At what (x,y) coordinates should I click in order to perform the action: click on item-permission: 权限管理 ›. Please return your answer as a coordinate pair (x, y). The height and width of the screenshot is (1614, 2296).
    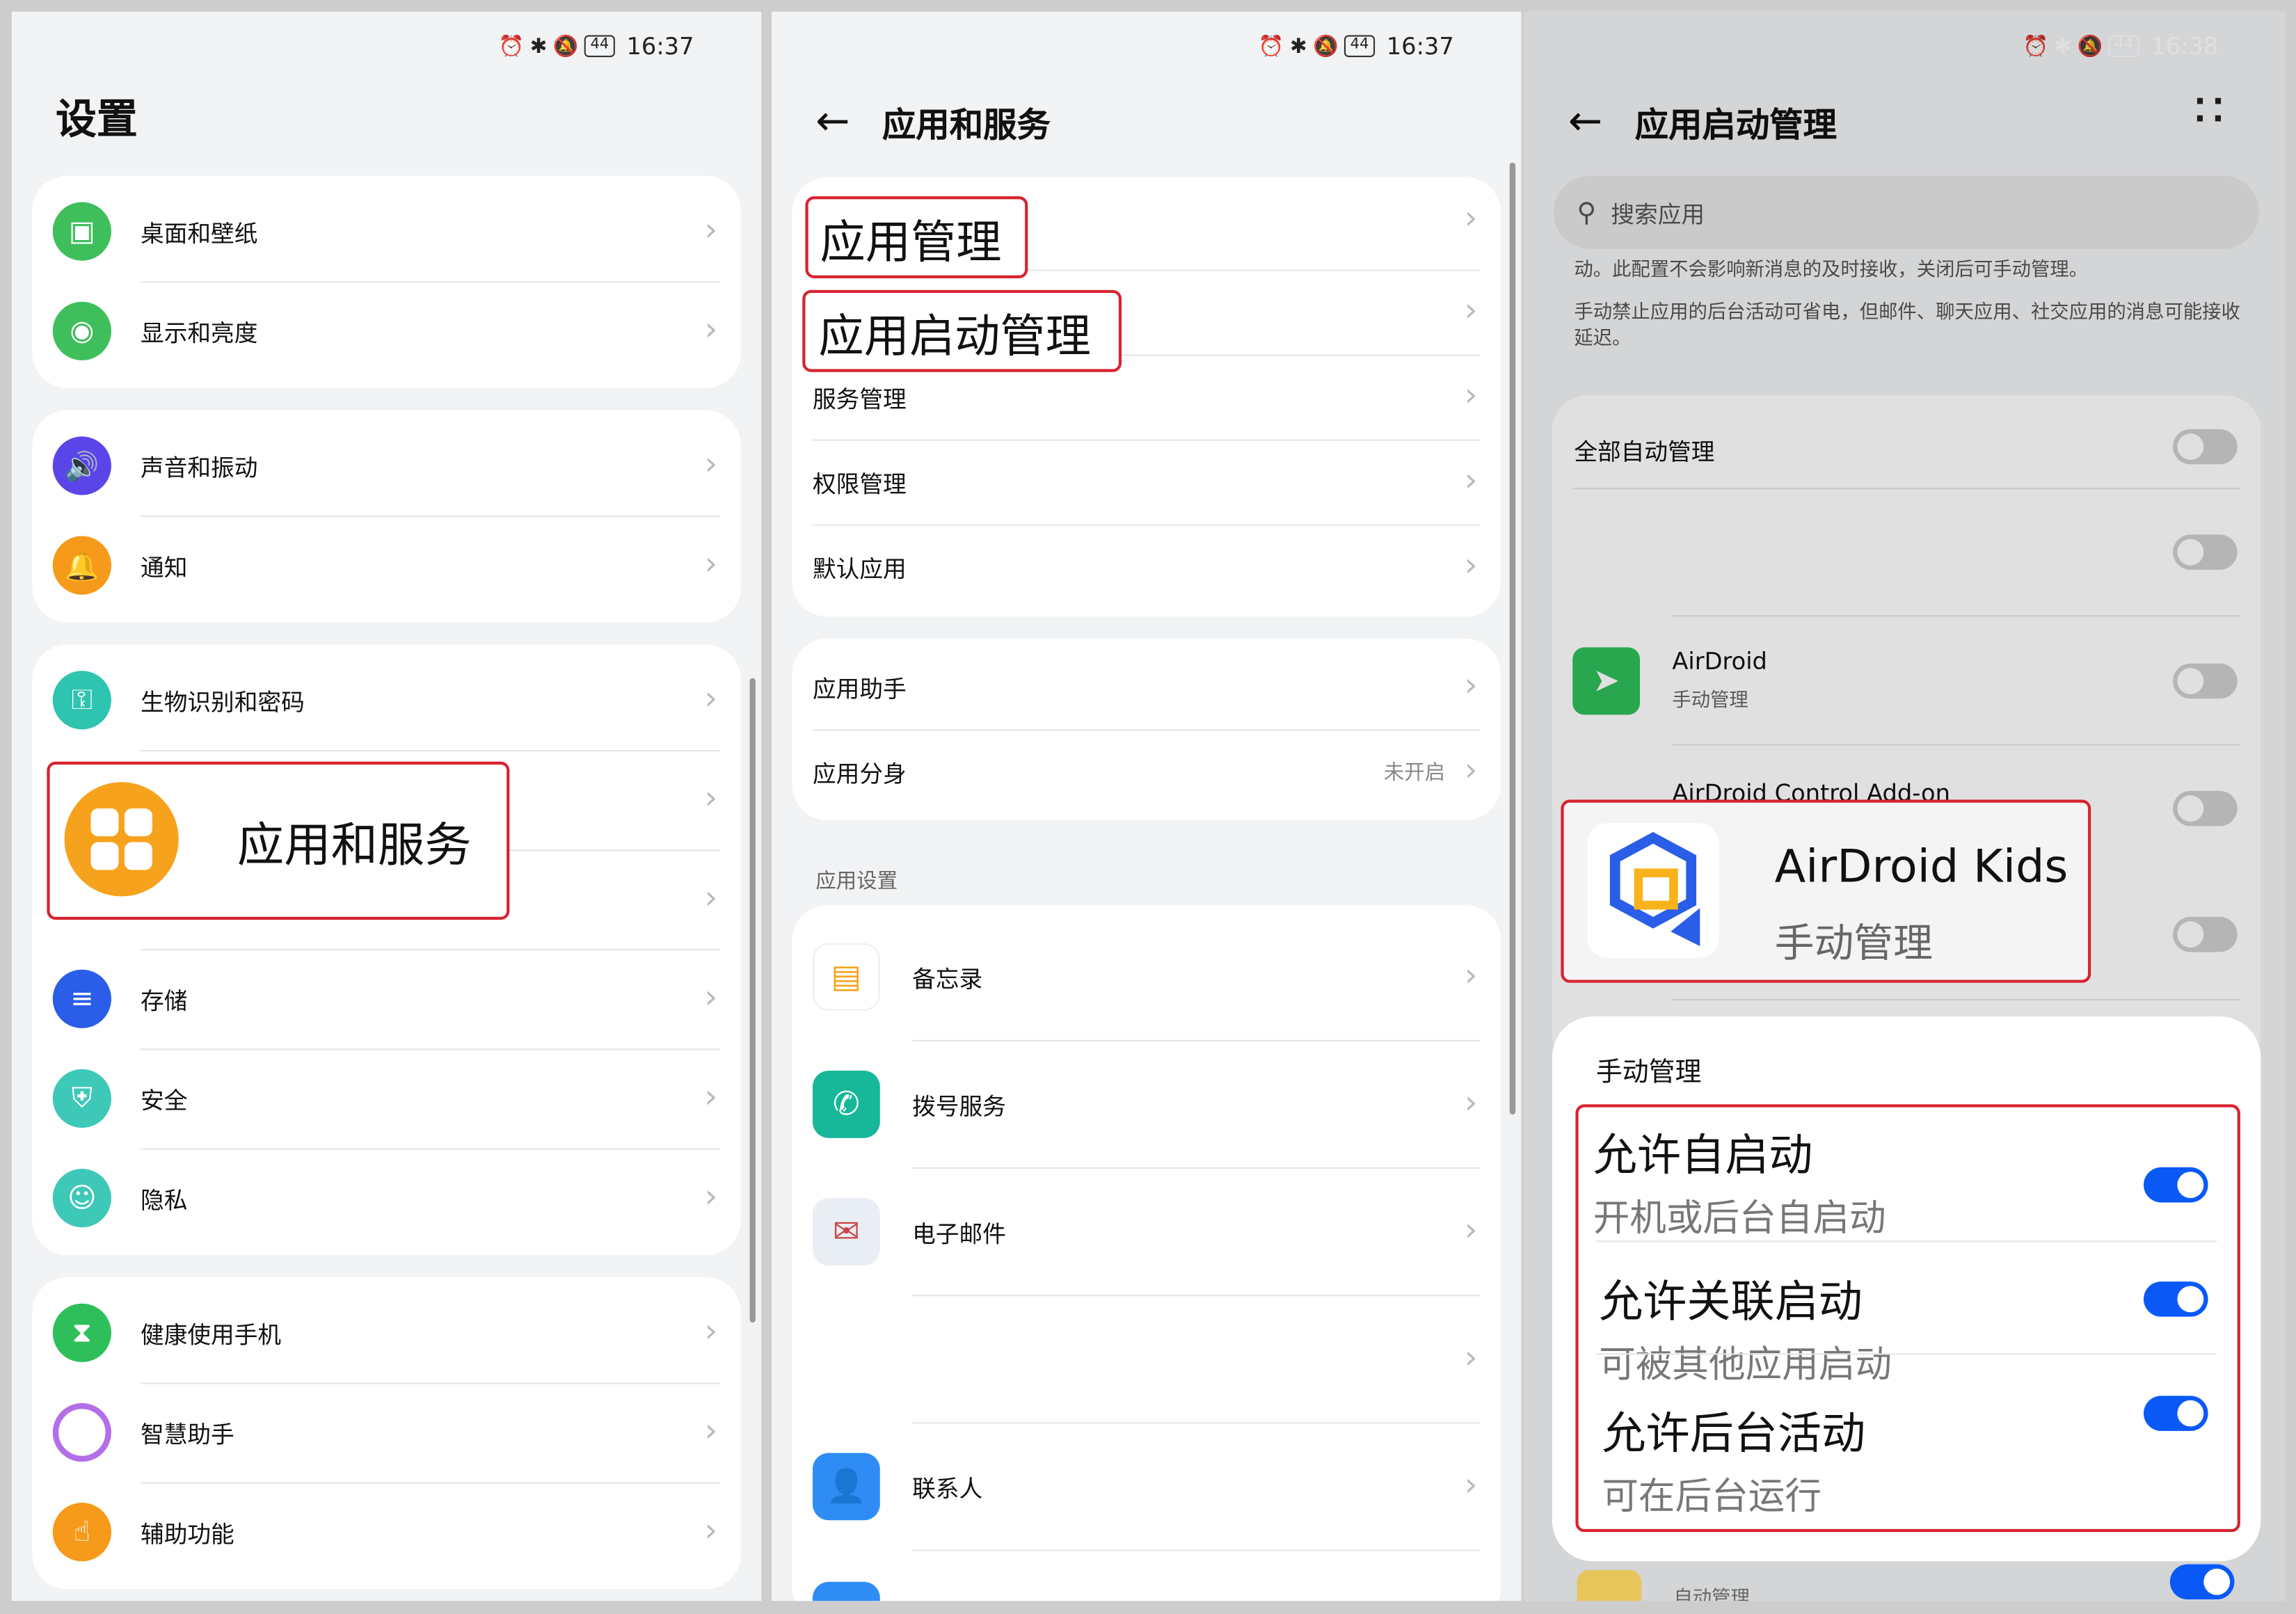
    Looking at the image, I should click on (1146, 483).